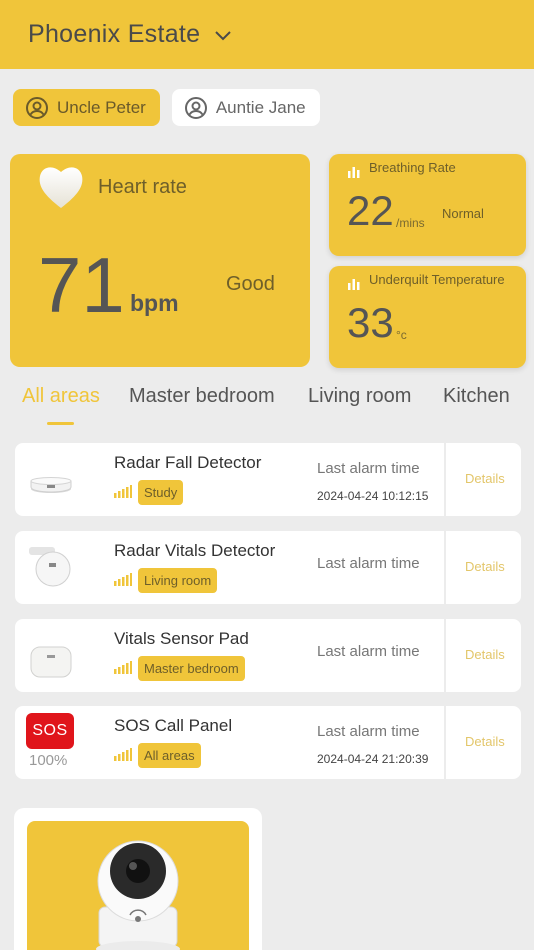 This screenshot has height=950, width=534. Describe the element at coordinates (161, 492) in the screenshot. I see `location-badge: Study` at that location.